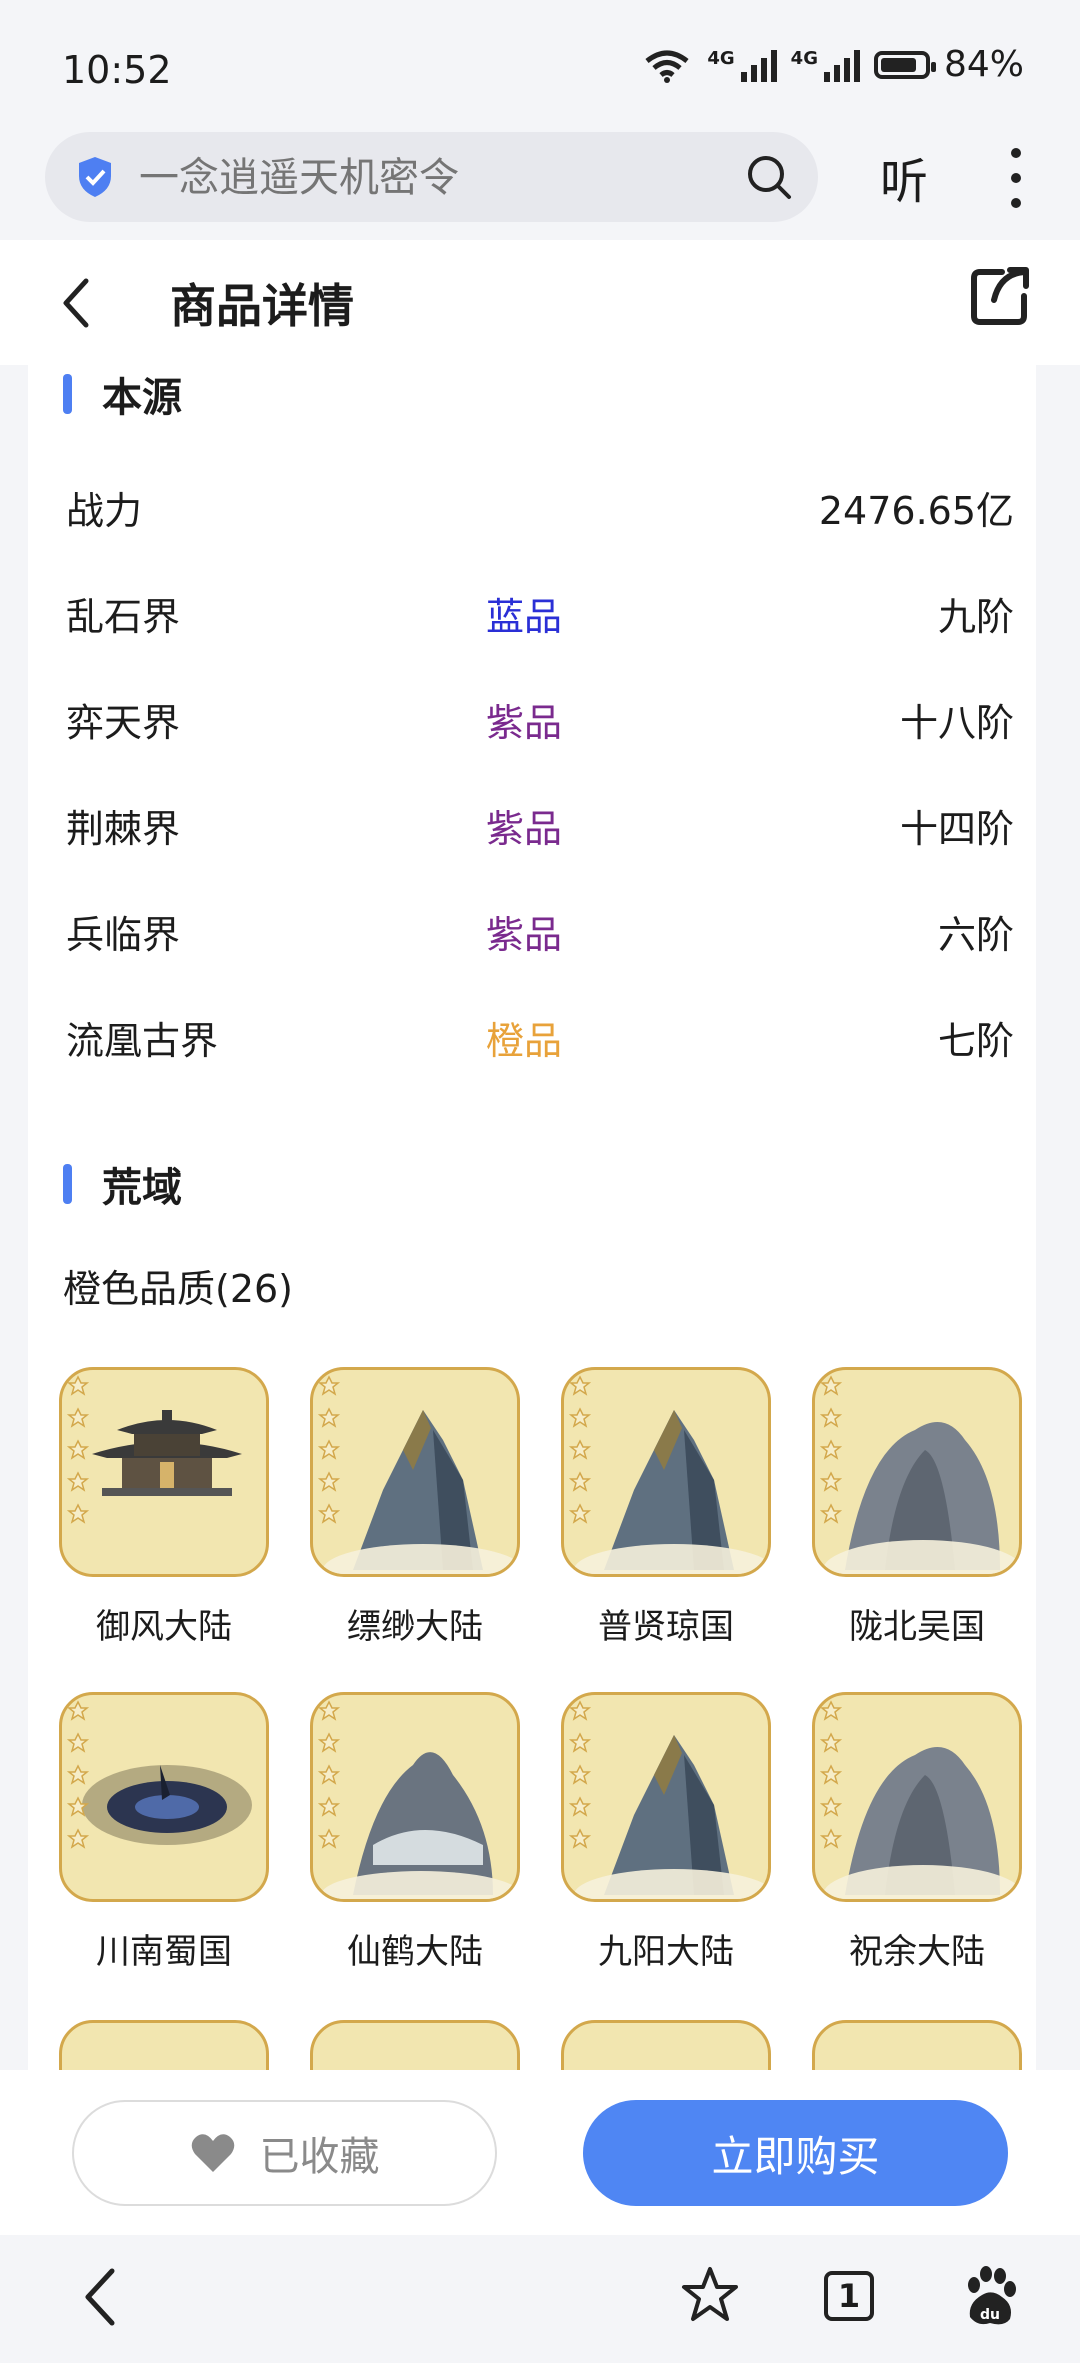 The width and height of the screenshot is (1080, 2363). I want to click on realm-row: 荆棘界 紫品 十四阶, so click(540, 828).